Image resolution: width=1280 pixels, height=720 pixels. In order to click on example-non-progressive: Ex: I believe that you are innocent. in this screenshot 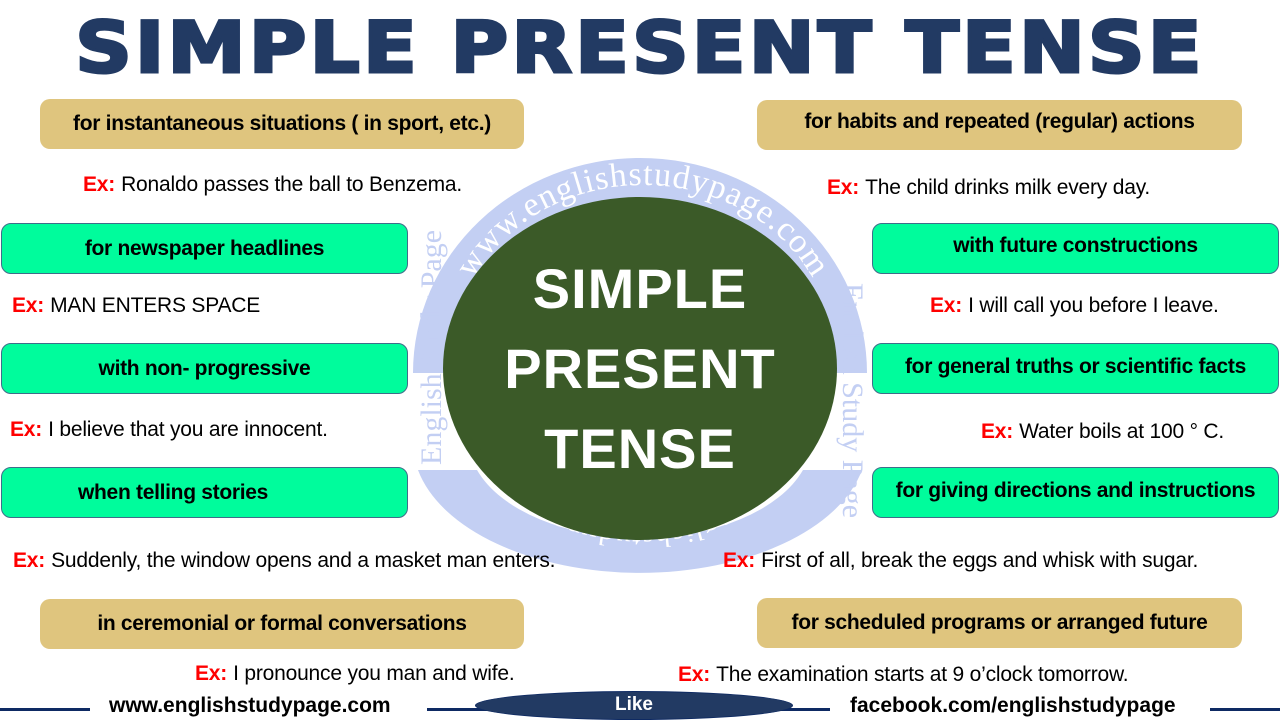, I will do `click(169, 430)`.